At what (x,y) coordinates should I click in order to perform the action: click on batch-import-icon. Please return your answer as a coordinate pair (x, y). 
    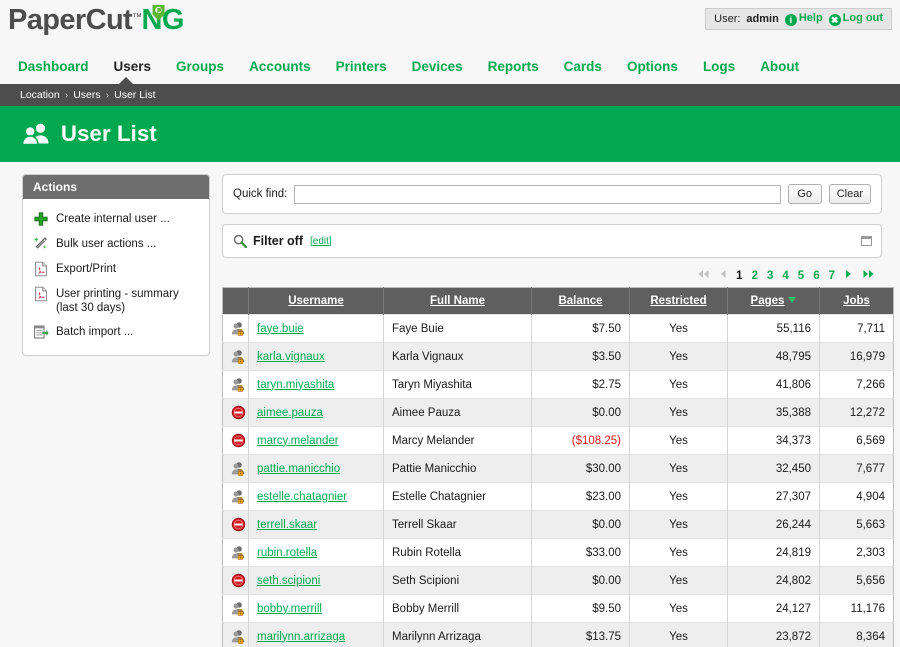
    Looking at the image, I should click on (41, 332).